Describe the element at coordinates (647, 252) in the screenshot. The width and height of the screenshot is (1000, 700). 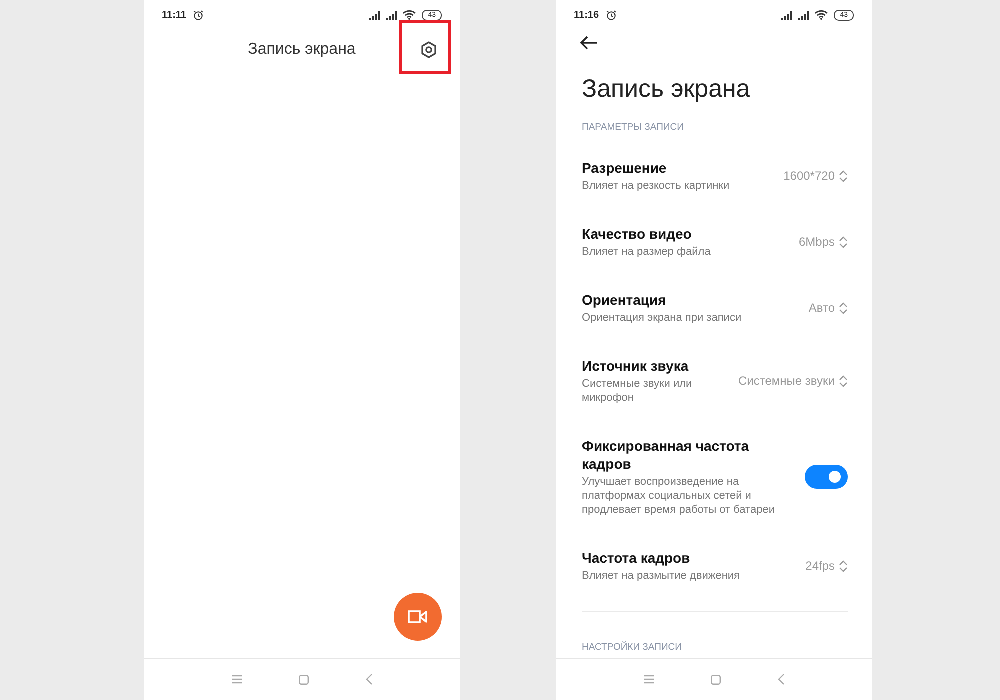
I see `setting-description: Влияет на размер файла` at that location.